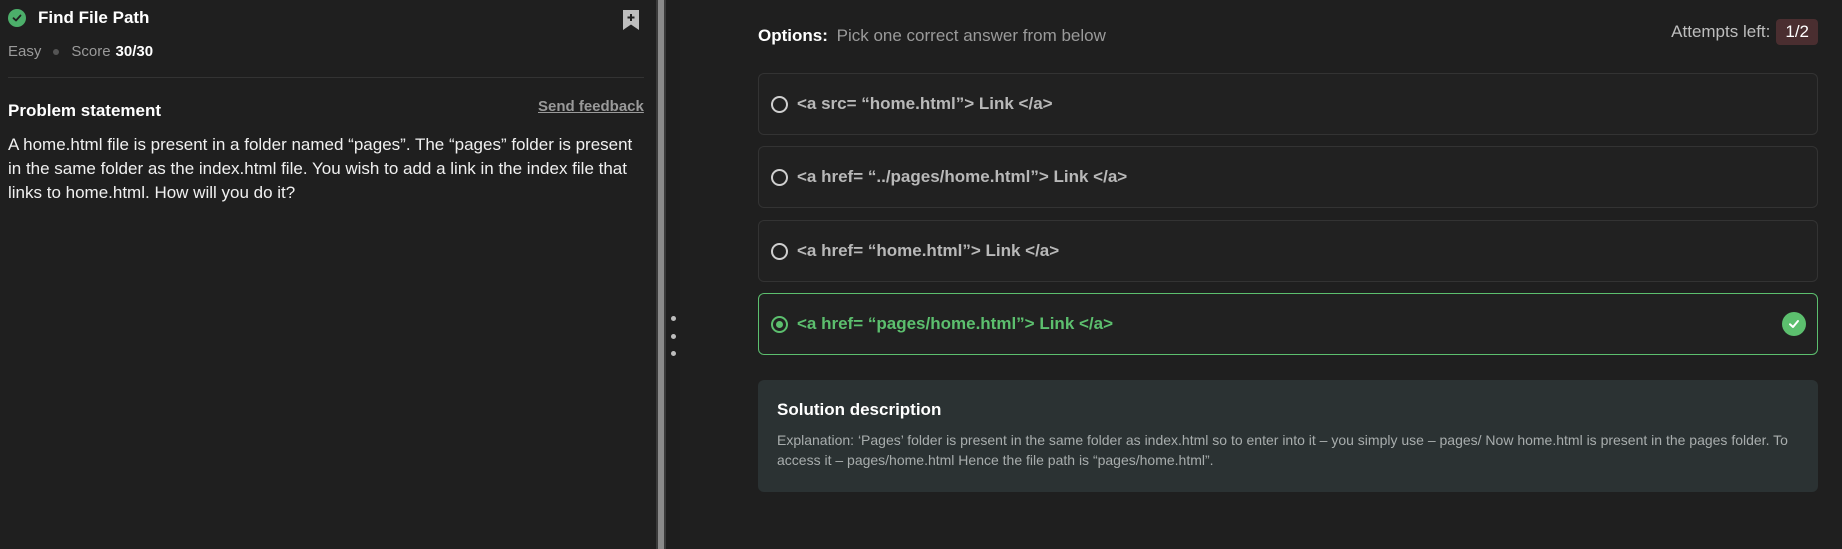  I want to click on options-hint: Pick one correct answer from below, so click(971, 35).